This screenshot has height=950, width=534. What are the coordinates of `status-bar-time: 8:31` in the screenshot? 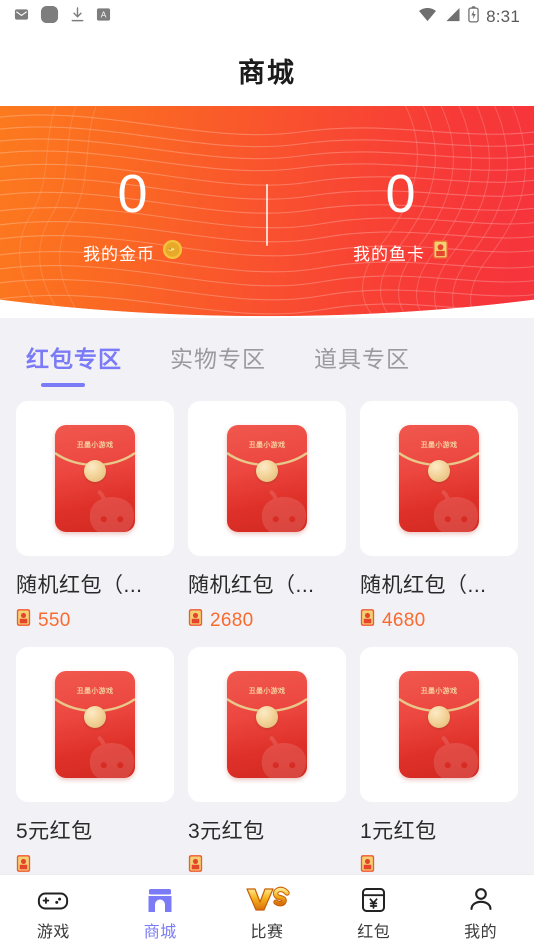 It's located at (503, 16).